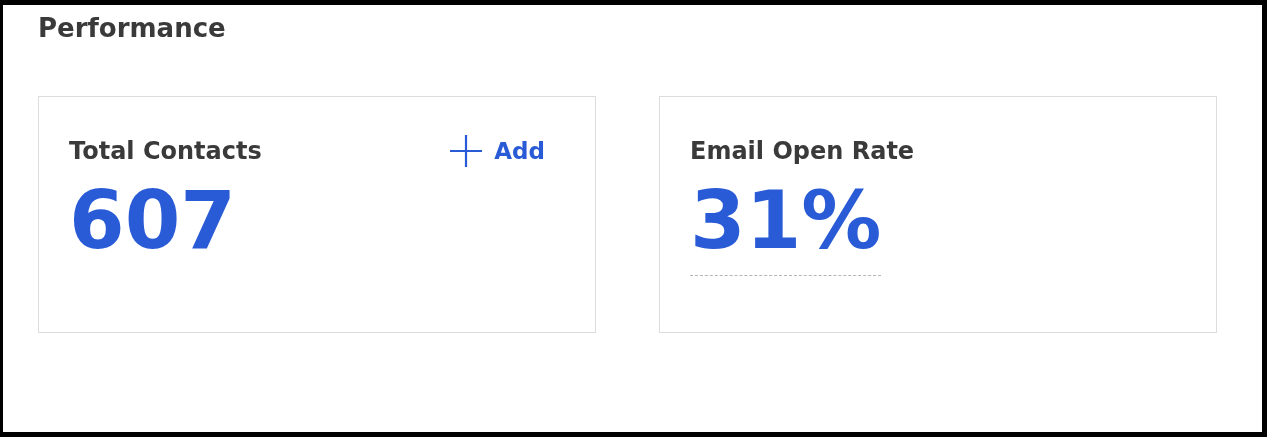 This screenshot has height=437, width=1267. Describe the element at coordinates (802, 151) in the screenshot. I see `metric-title: Email Open Rate` at that location.